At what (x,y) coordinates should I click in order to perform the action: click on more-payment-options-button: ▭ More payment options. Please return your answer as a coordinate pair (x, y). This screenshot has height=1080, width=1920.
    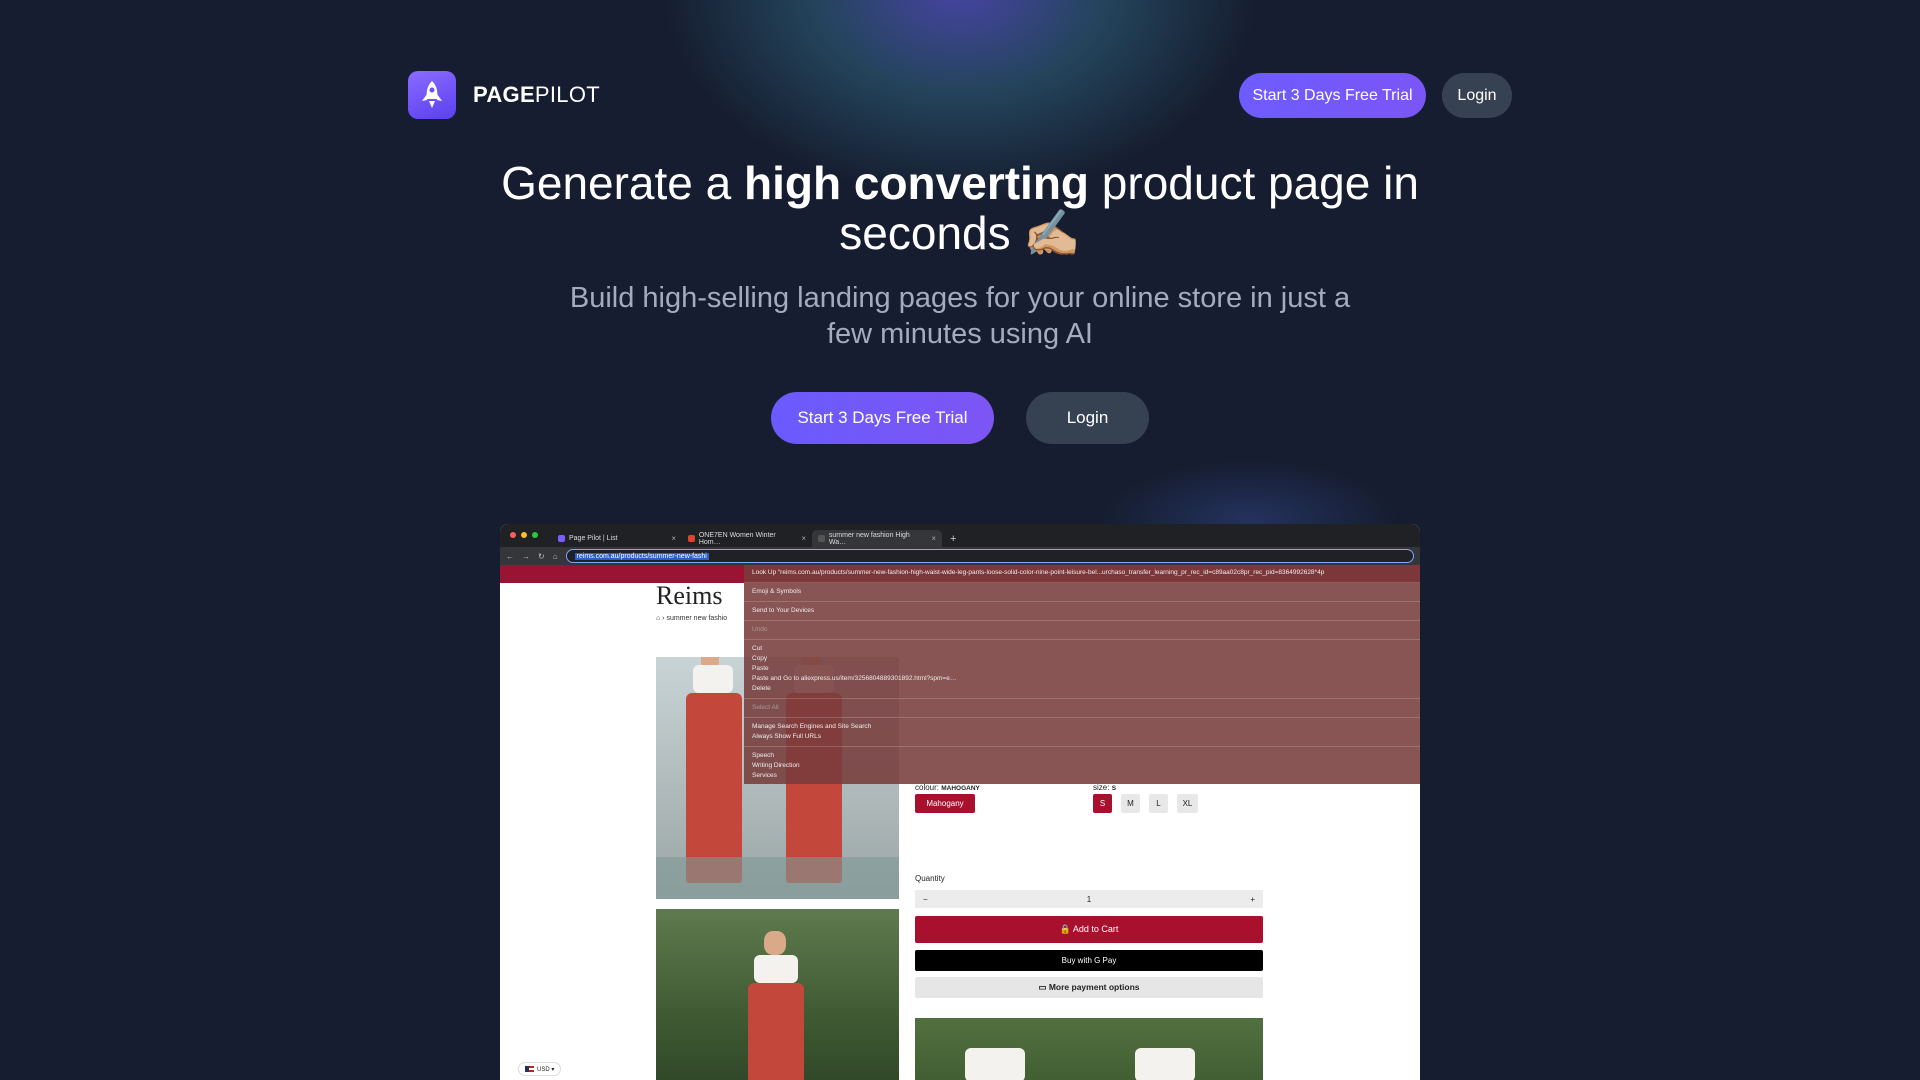
    Looking at the image, I should click on (1089, 987).